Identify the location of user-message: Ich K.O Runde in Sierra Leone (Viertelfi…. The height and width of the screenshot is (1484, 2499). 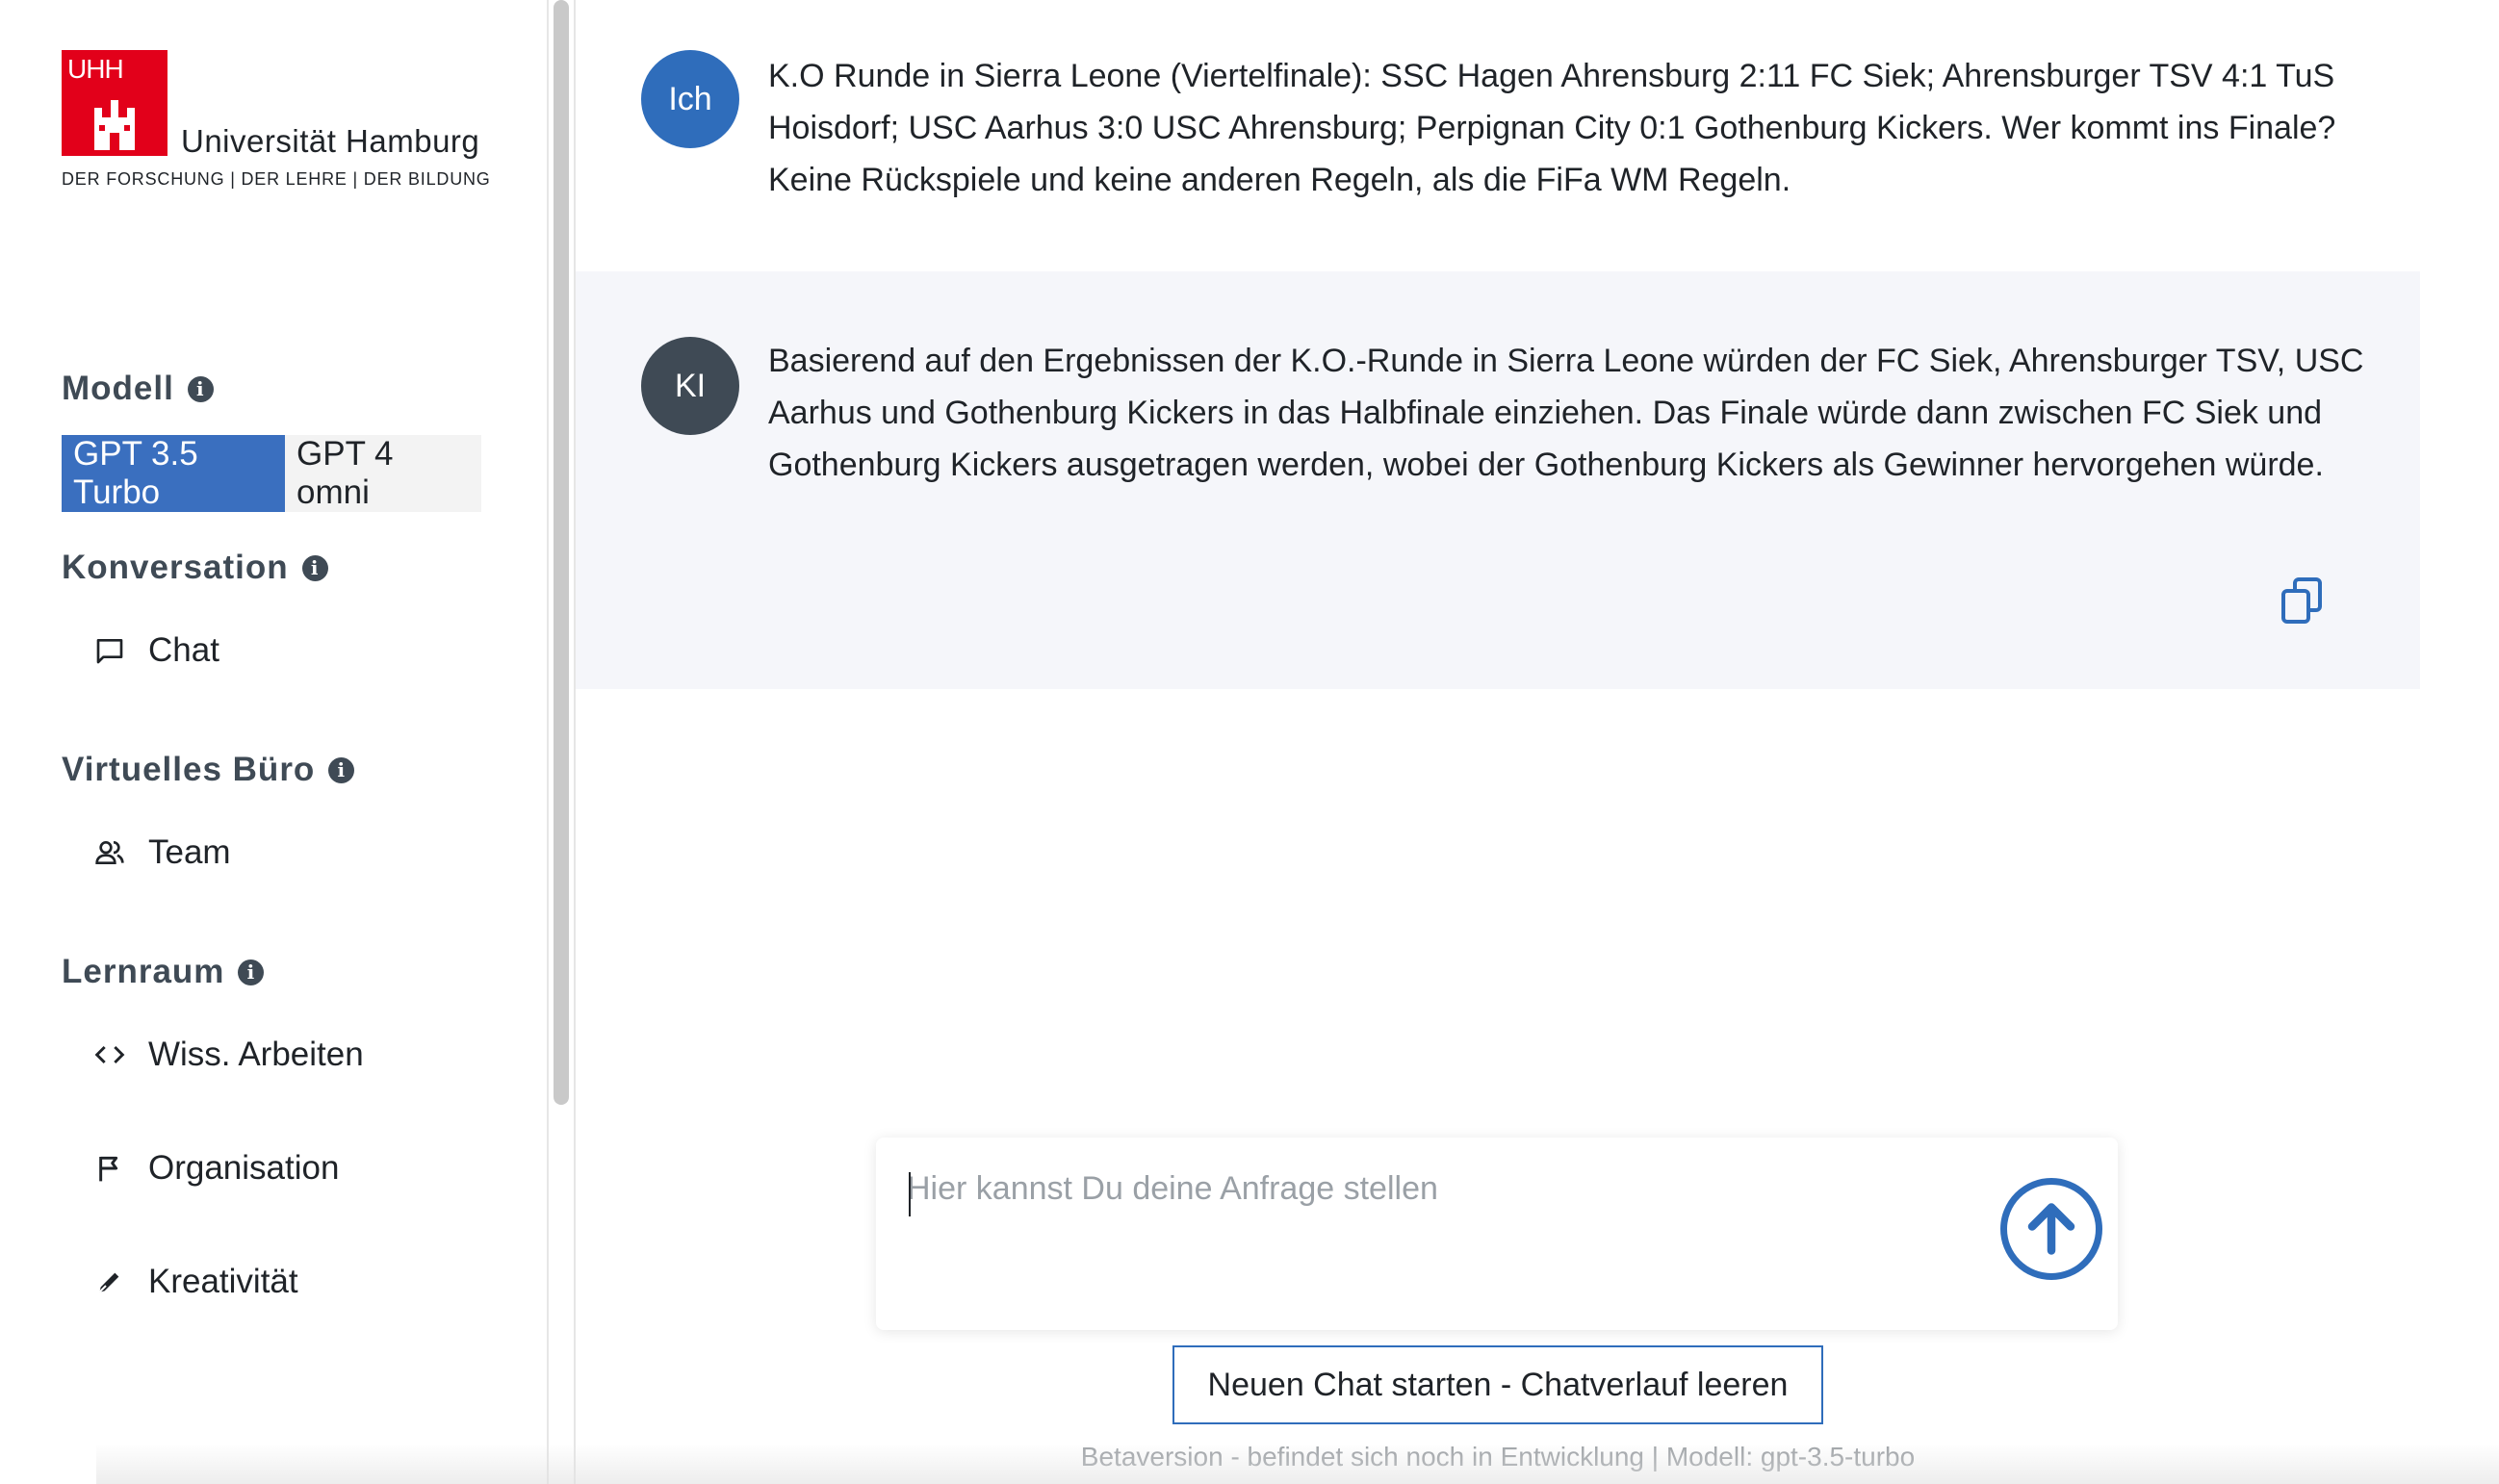
(1498, 136).